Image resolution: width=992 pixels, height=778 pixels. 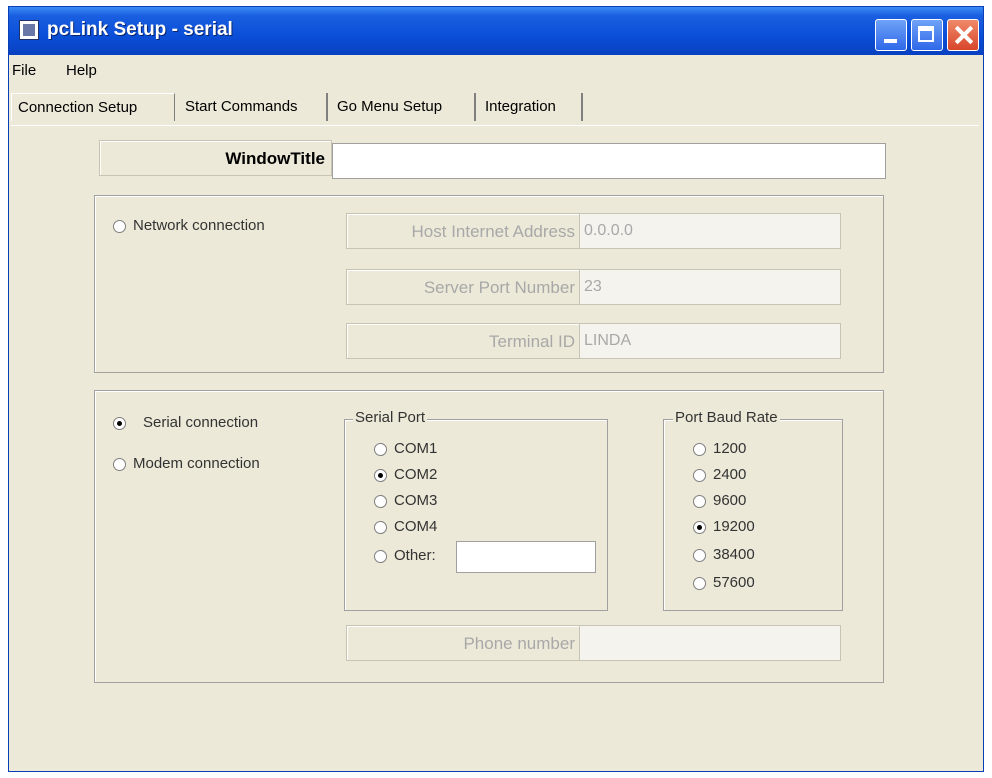 What do you see at coordinates (734, 526) in the screenshot?
I see `baud-19200-label: 19200` at bounding box center [734, 526].